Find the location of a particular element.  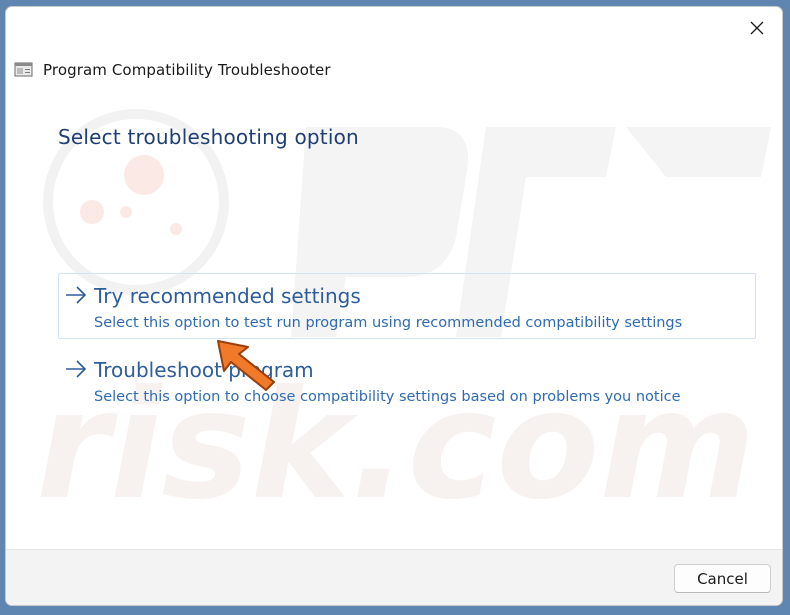

close-button is located at coordinates (757, 28).